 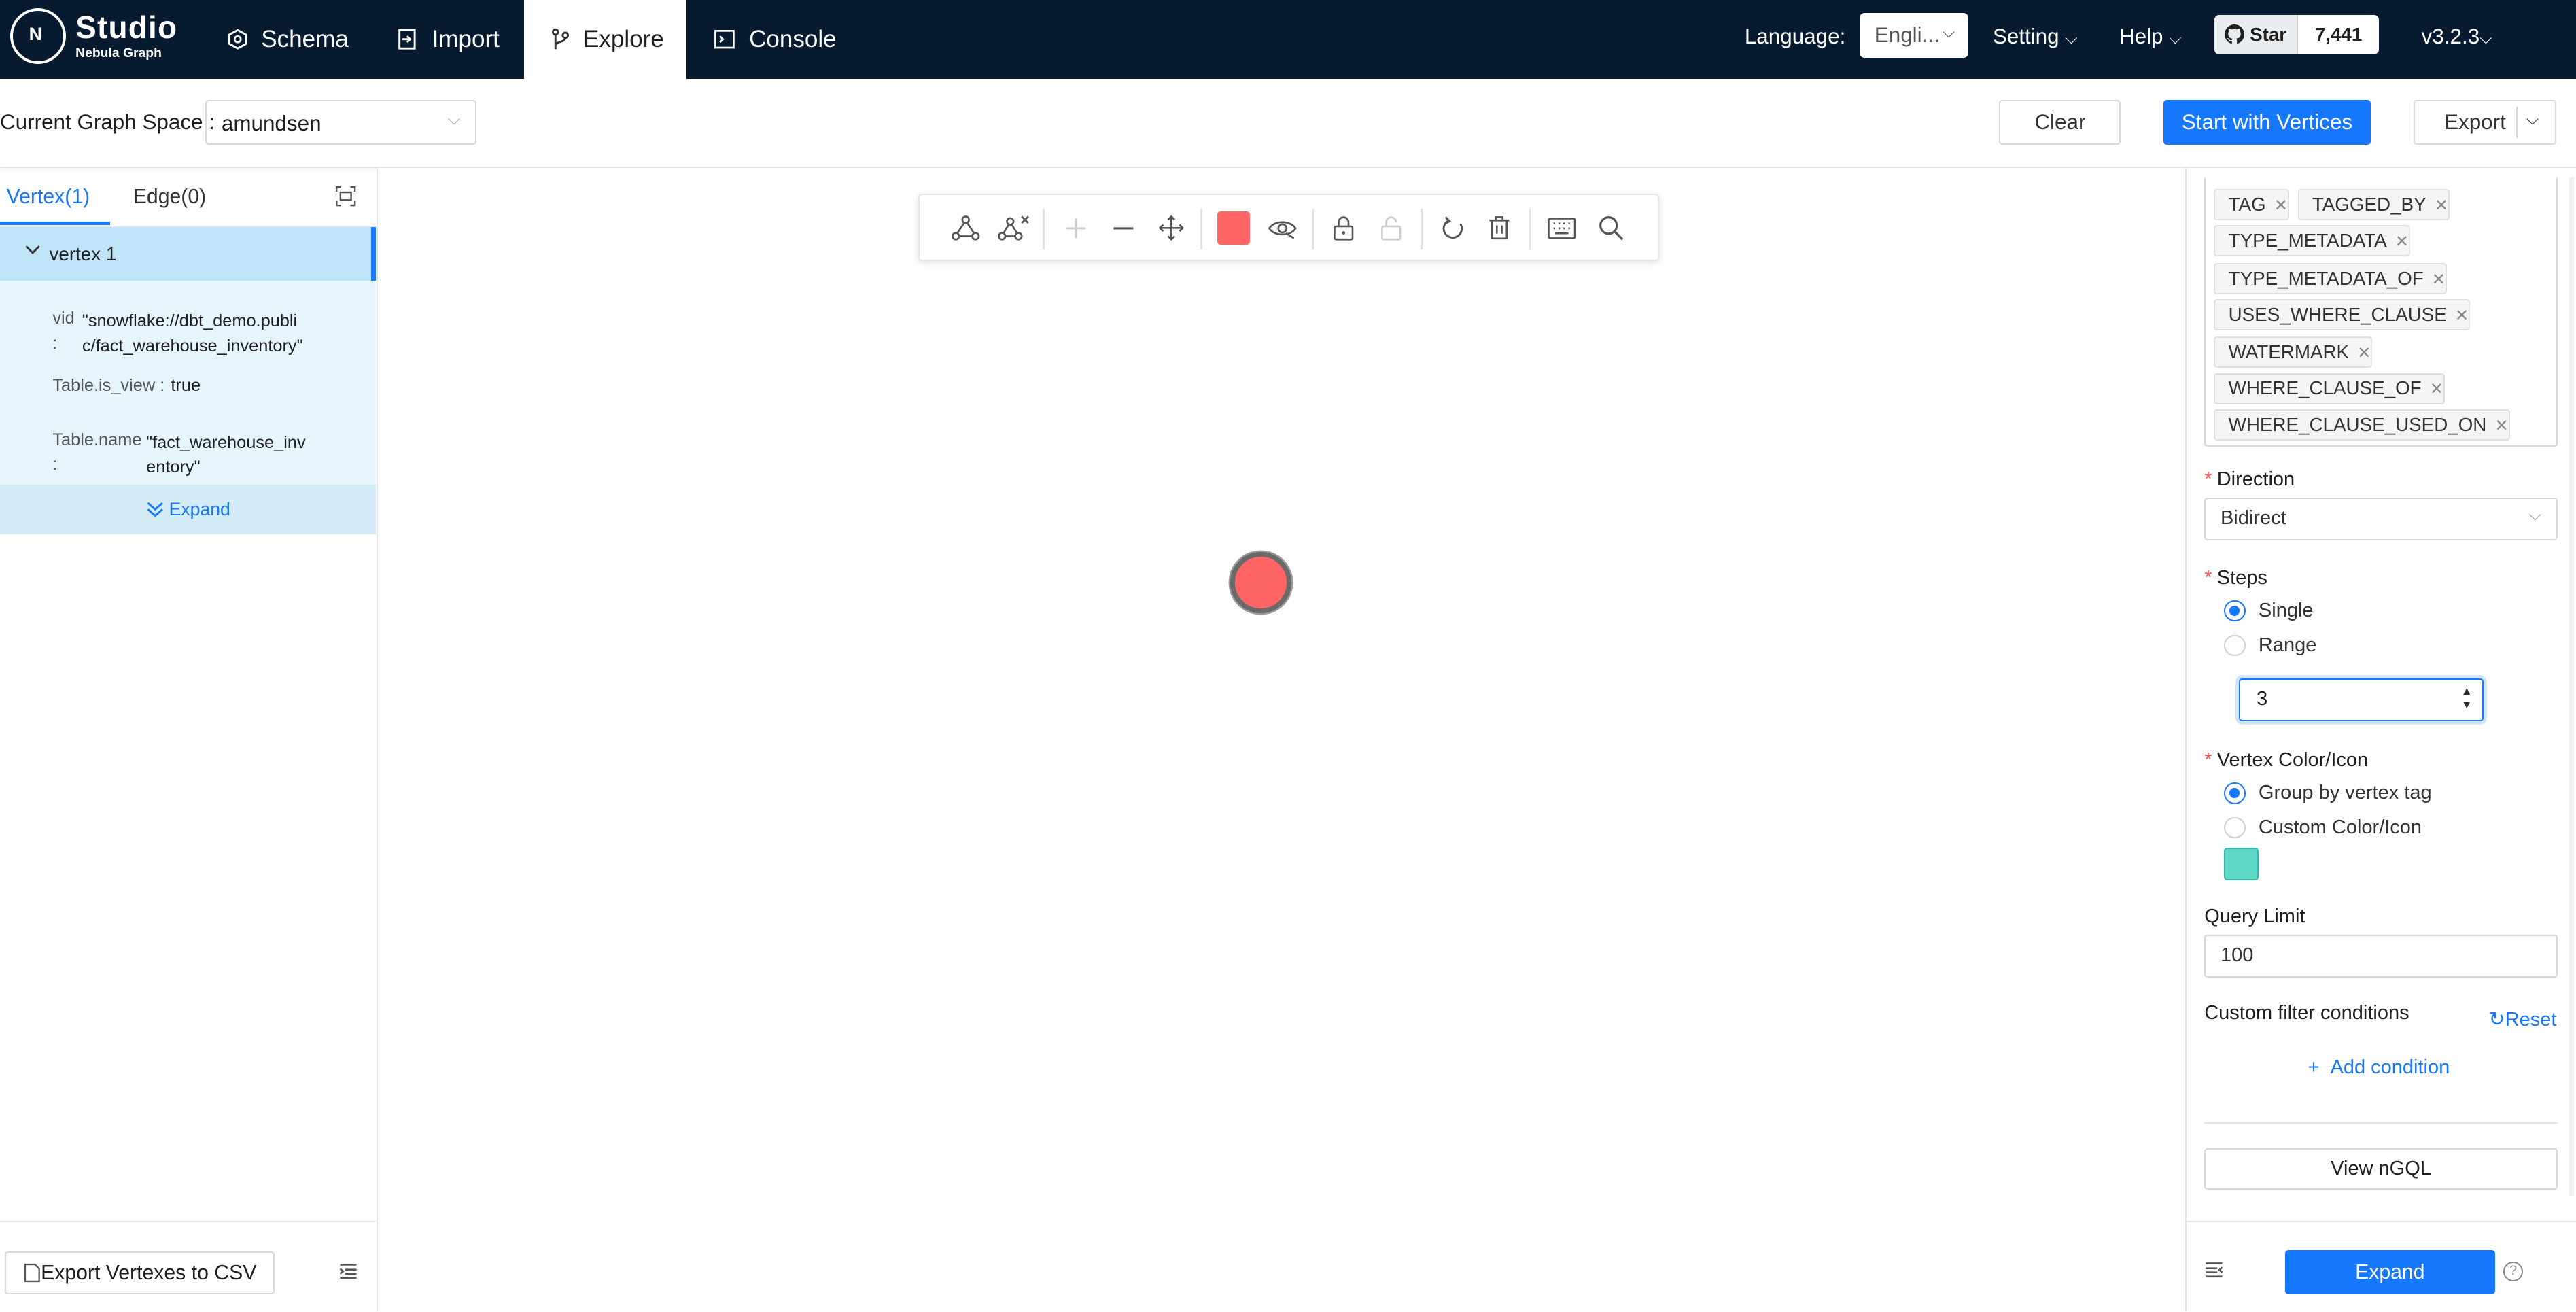 What do you see at coordinates (2214, 1270) in the screenshot?
I see `menu-unfold-icon` at bounding box center [2214, 1270].